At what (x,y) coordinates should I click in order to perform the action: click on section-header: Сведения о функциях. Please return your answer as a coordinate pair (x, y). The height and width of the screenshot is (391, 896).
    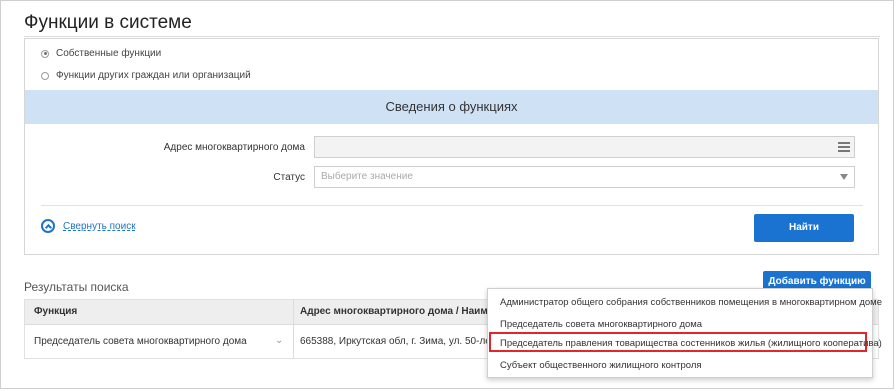
    Looking at the image, I should click on (451, 107).